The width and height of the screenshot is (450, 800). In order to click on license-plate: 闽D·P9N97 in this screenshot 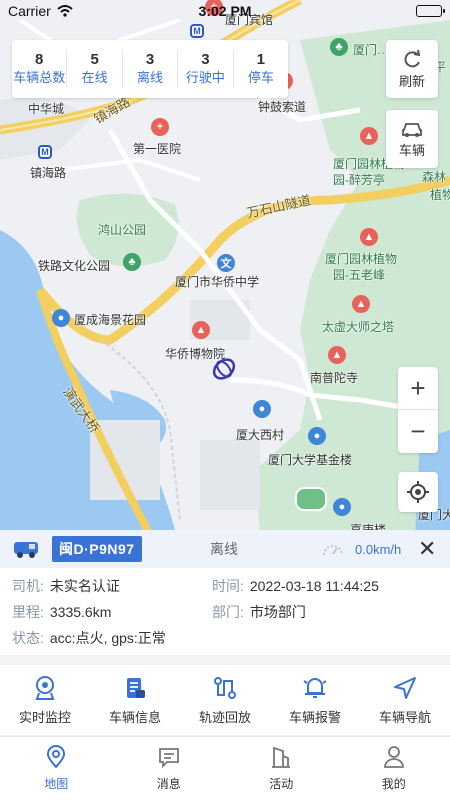, I will do `click(97, 549)`.